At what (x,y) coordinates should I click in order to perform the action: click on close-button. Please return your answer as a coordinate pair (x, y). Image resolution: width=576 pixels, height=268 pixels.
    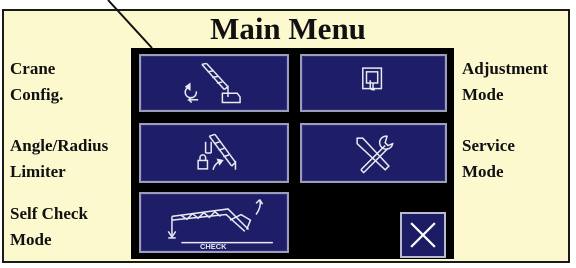
    Looking at the image, I should click on (423, 235).